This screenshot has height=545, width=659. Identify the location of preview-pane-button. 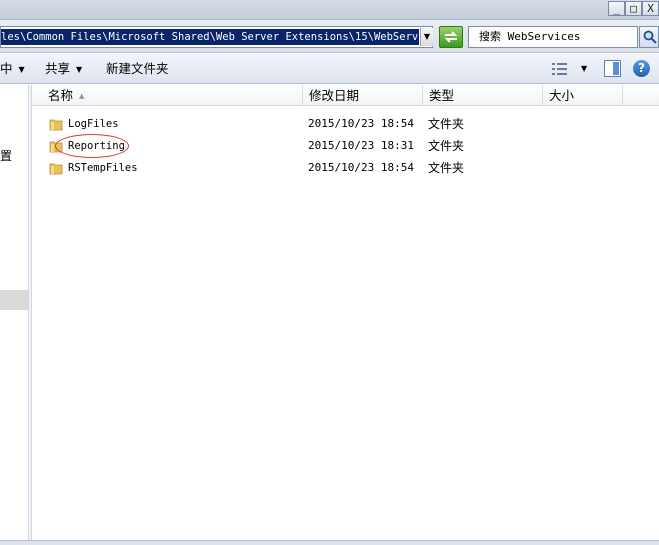
(612, 68).